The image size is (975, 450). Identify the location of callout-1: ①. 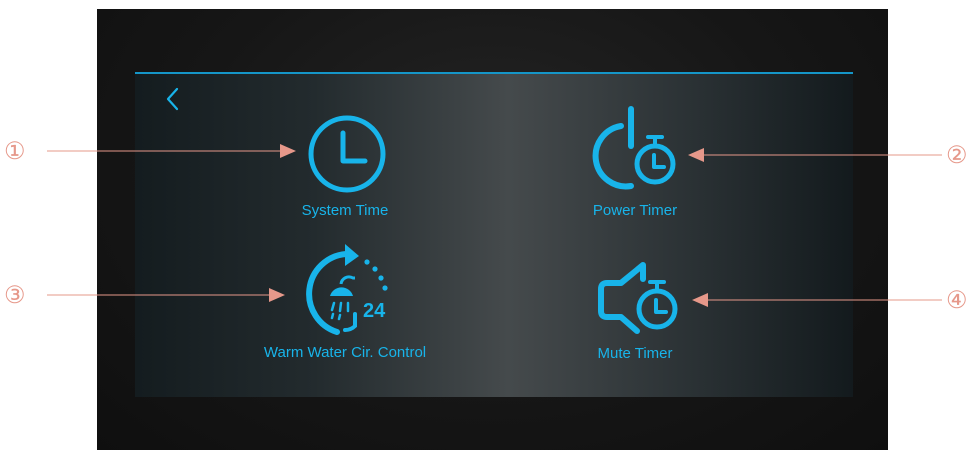
(15, 151).